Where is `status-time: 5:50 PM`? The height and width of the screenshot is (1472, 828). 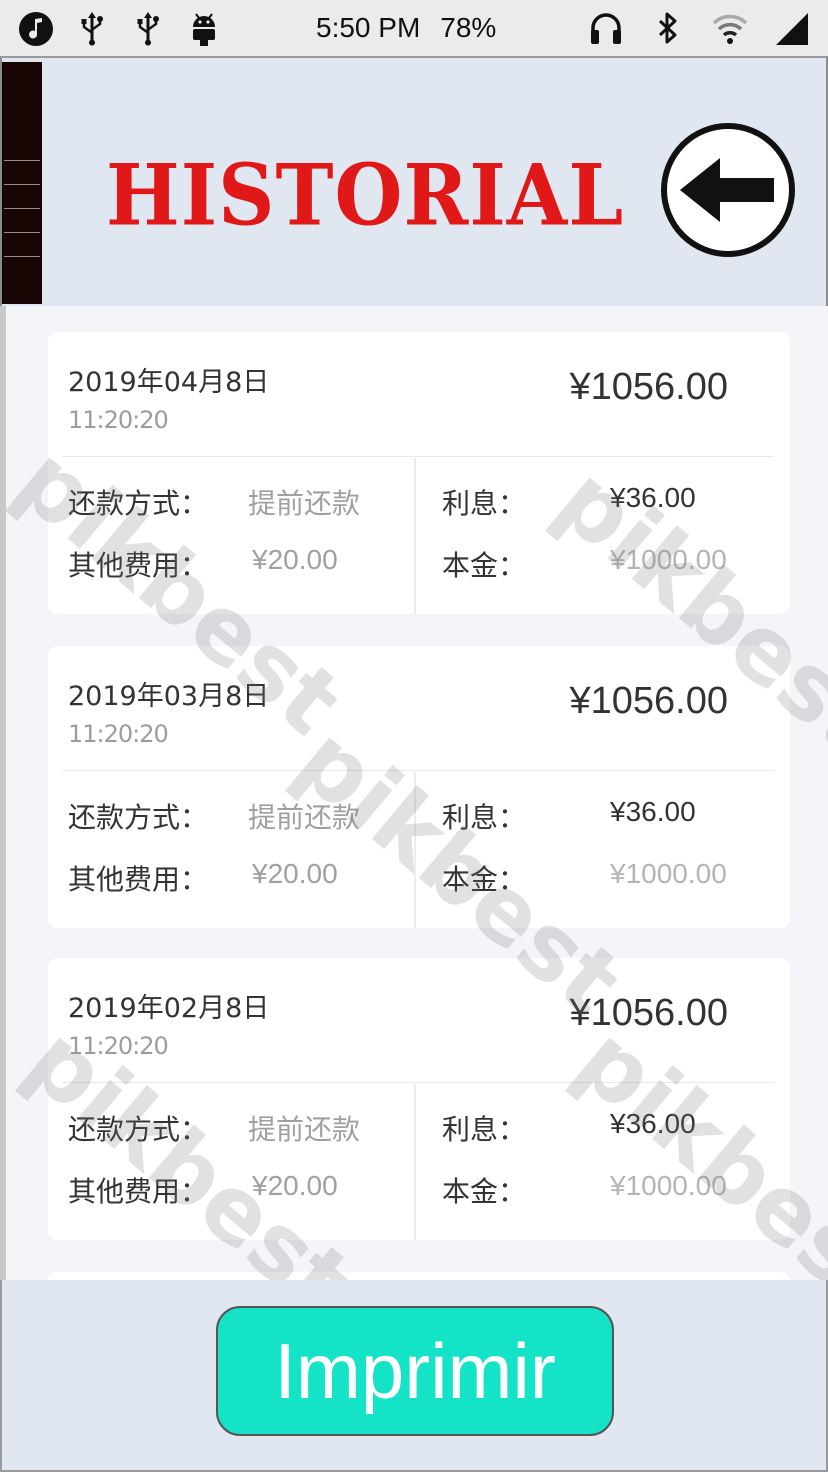 status-time: 5:50 PM is located at coordinates (368, 27).